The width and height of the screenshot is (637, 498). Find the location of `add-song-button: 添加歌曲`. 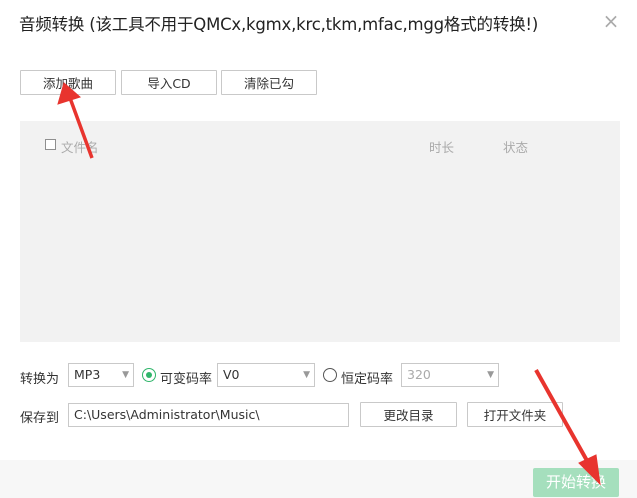

add-song-button: 添加歌曲 is located at coordinates (68, 82).